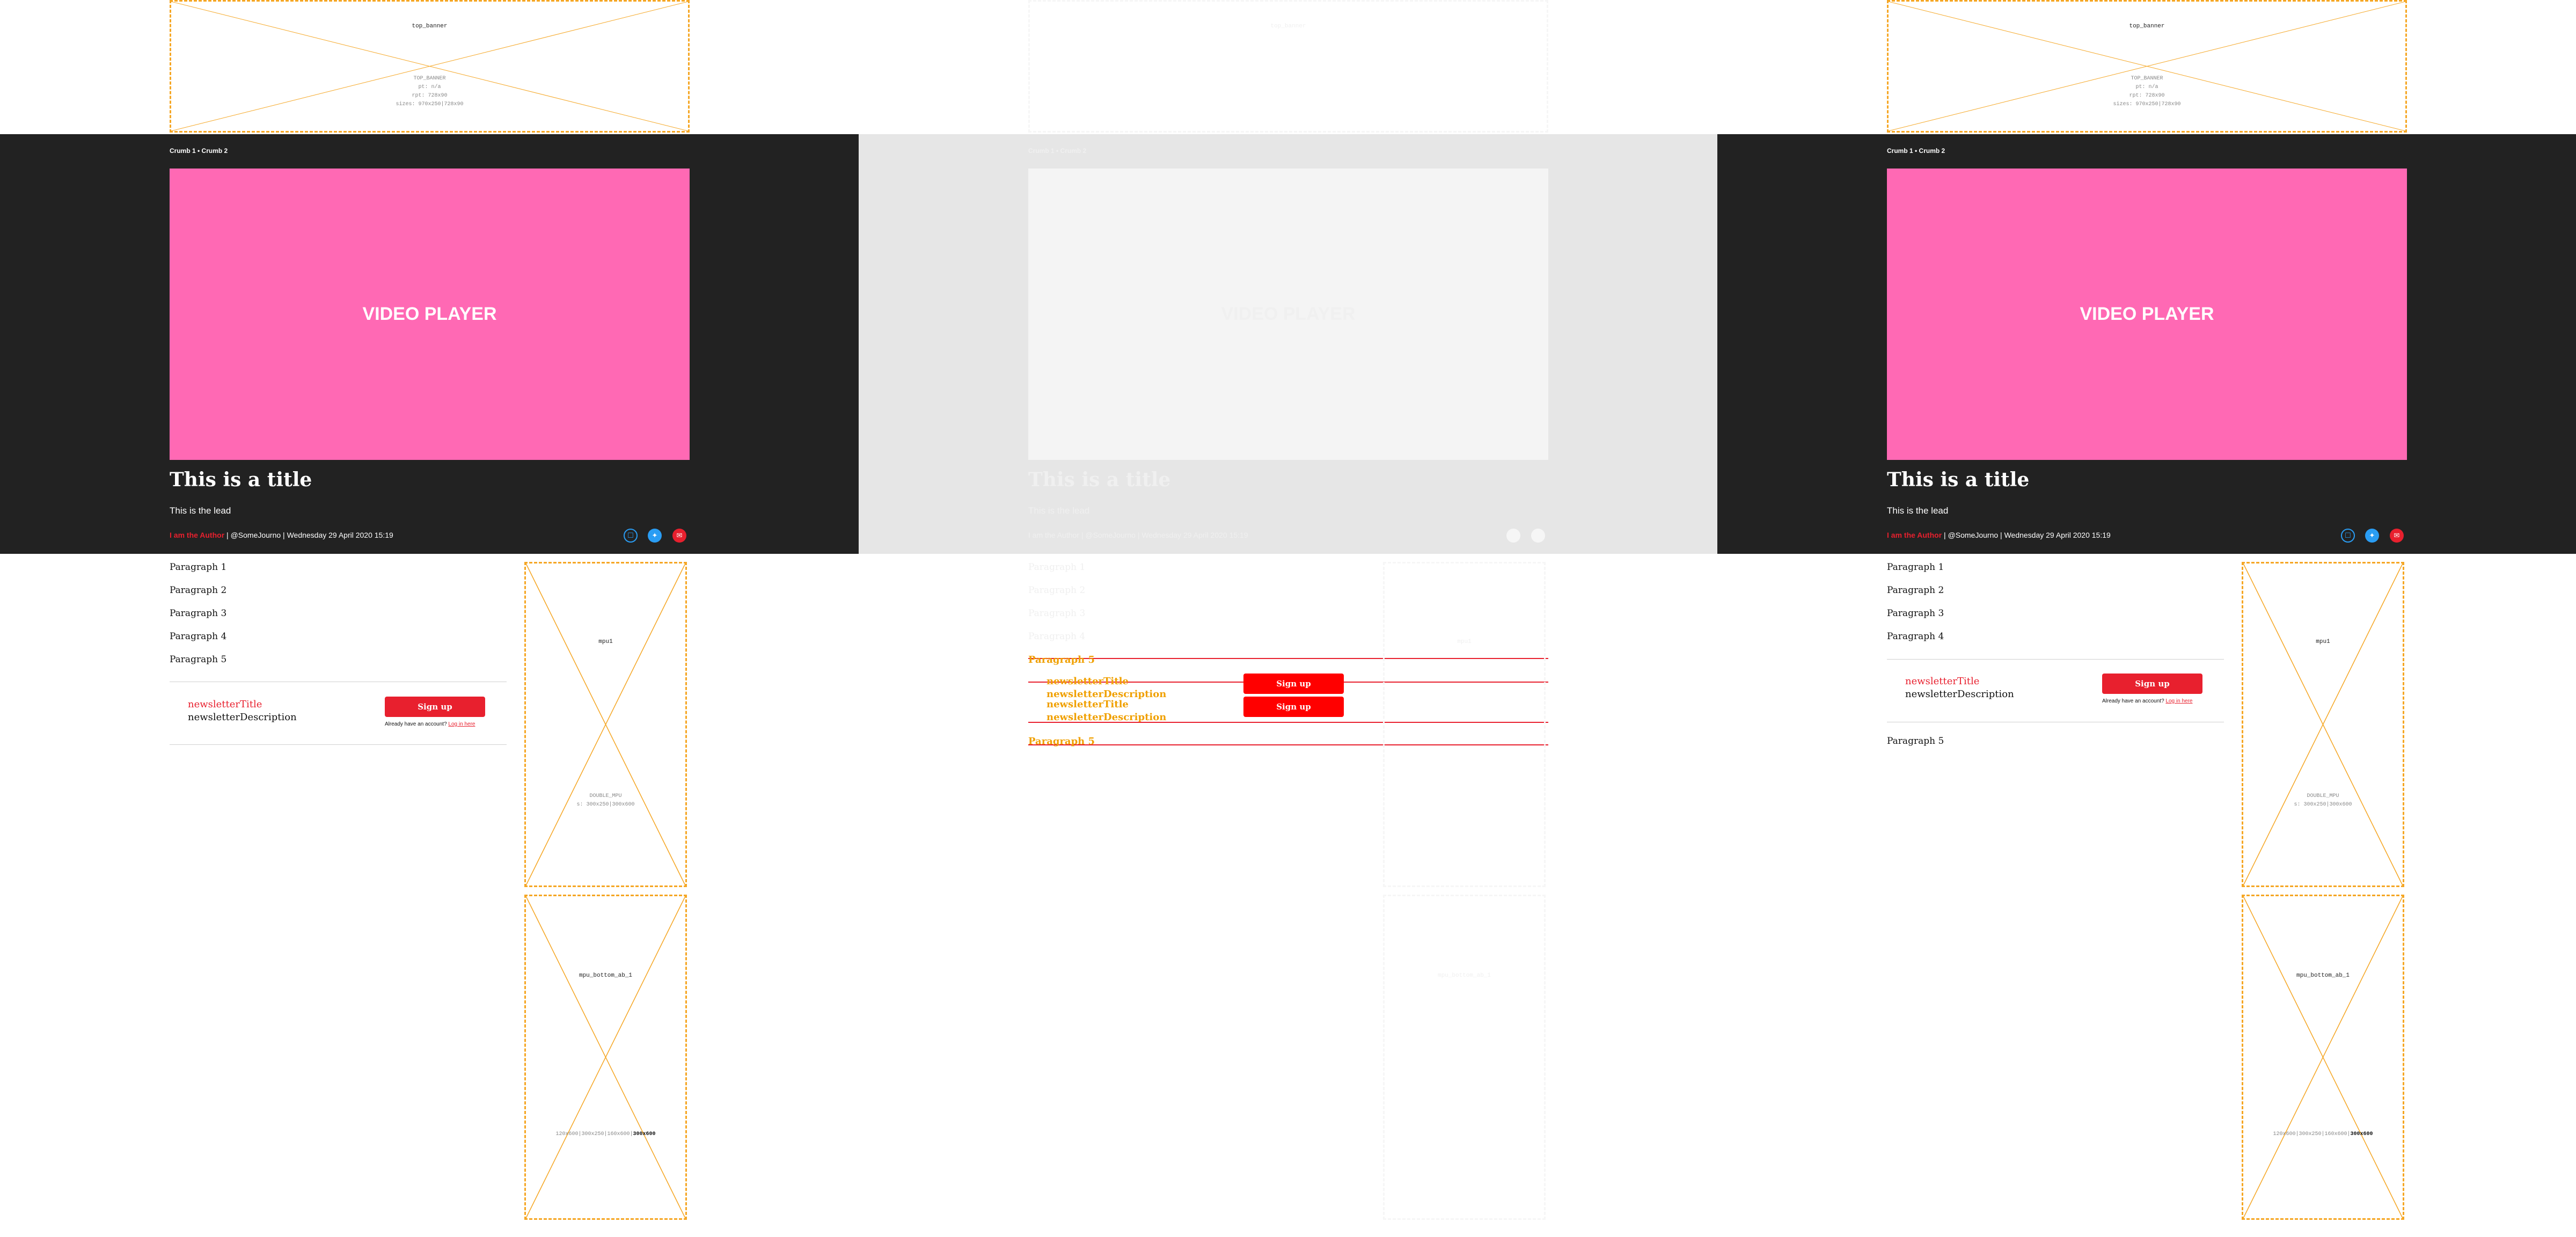 This screenshot has height=1237, width=2576. I want to click on mpu1-ad: mpu1, so click(1464, 724).